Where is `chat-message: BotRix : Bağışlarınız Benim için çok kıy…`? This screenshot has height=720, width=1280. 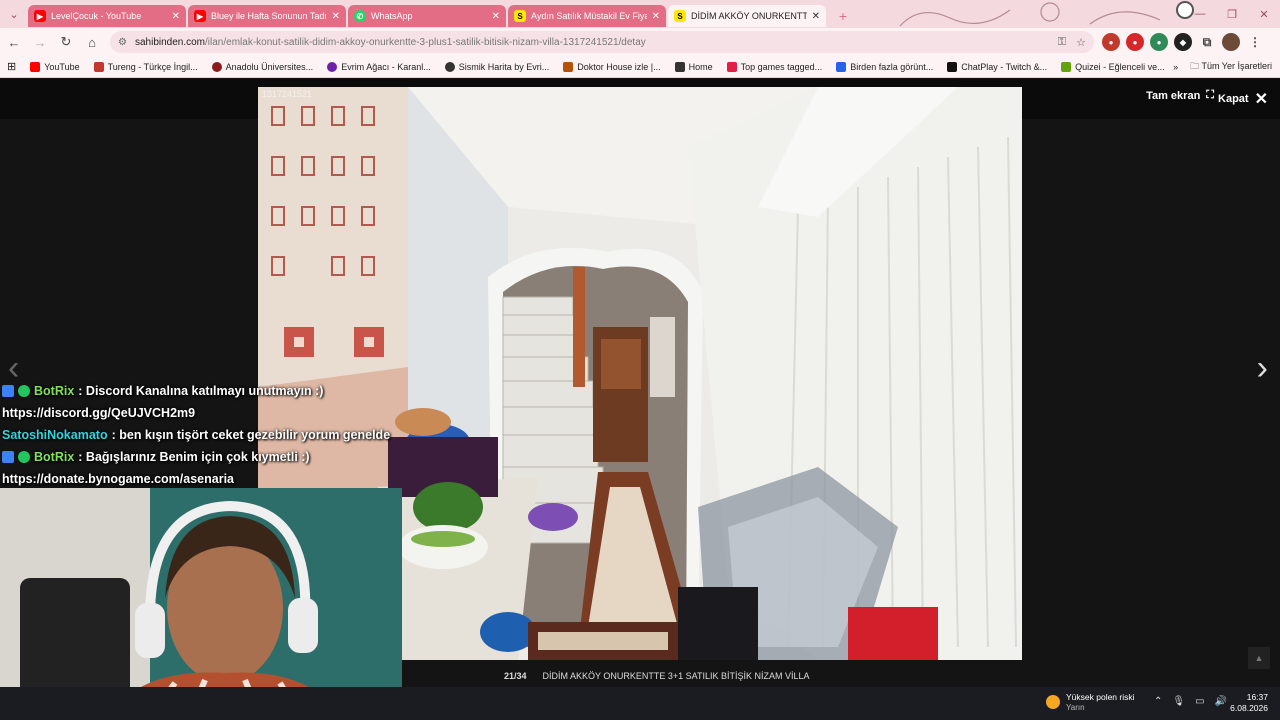
chat-message: BotRix : Bağışlarınız Benim için çok kıy… is located at coordinates (207, 457).